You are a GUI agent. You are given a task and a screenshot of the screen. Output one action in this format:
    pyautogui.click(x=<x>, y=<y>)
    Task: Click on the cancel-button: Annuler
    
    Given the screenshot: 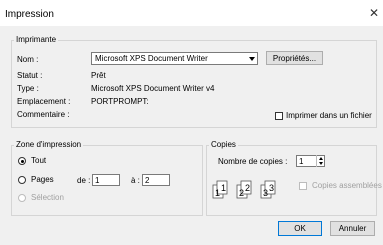 What is the action you would take?
    pyautogui.click(x=352, y=228)
    